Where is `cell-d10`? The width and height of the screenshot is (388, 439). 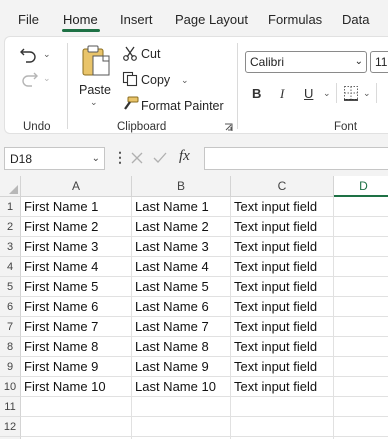
cell-d10 is located at coordinates (361, 387).